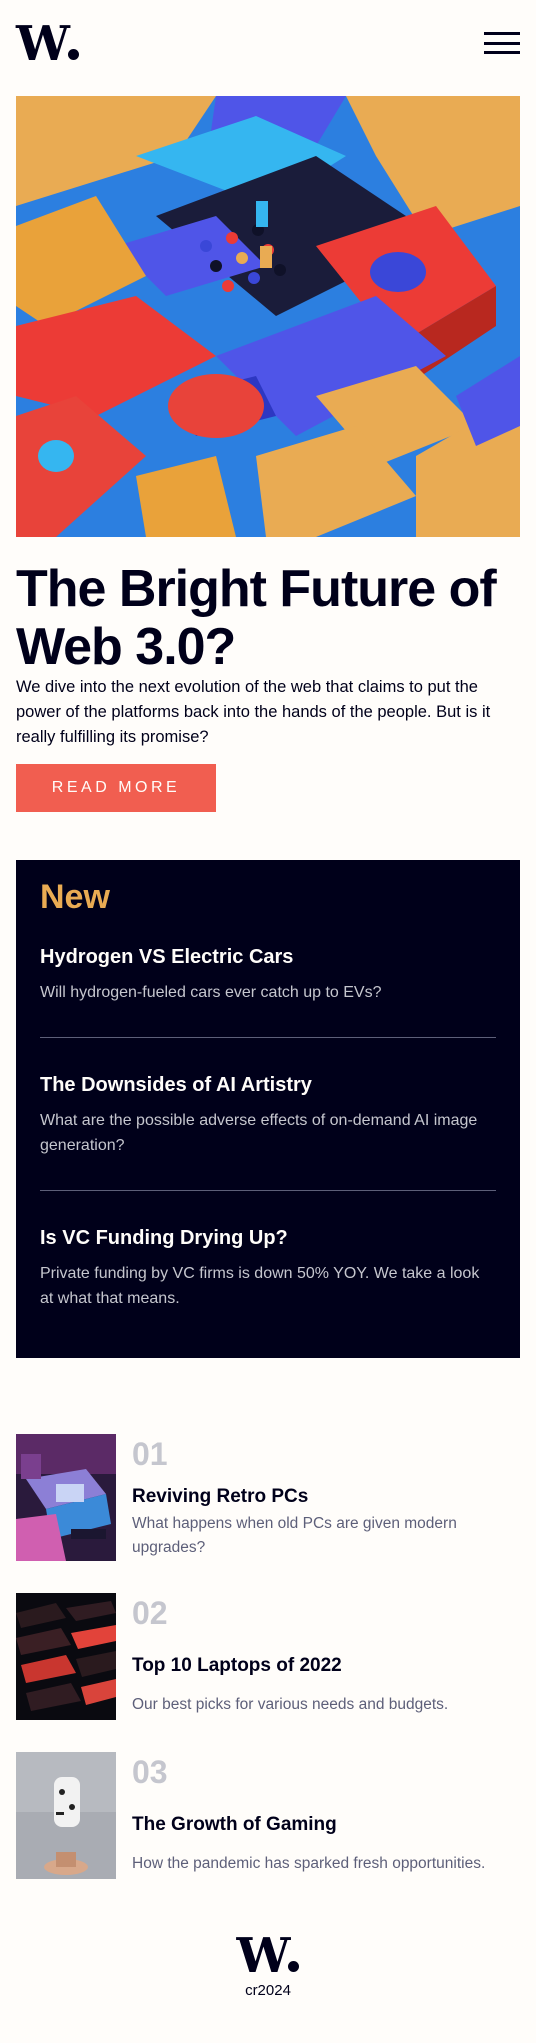 This screenshot has width=536, height=2043. Describe the element at coordinates (268, 1238) in the screenshot. I see `new-item-title: Is VC Funding Drying Up?` at that location.